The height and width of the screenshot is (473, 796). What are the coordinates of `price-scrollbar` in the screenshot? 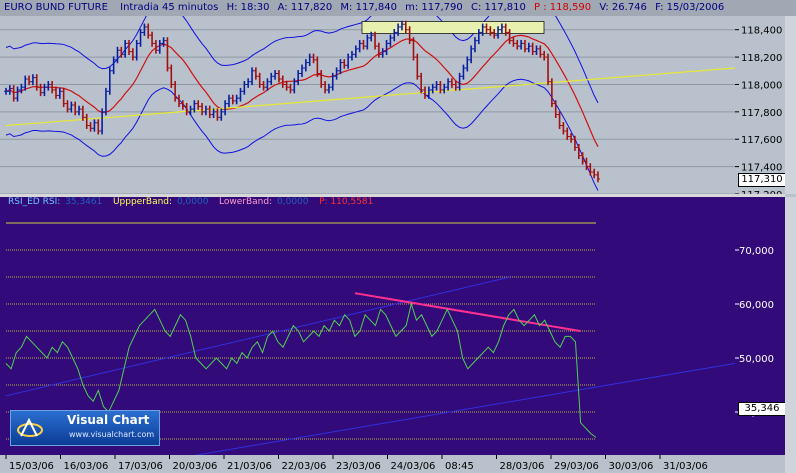 It's located at (790, 105).